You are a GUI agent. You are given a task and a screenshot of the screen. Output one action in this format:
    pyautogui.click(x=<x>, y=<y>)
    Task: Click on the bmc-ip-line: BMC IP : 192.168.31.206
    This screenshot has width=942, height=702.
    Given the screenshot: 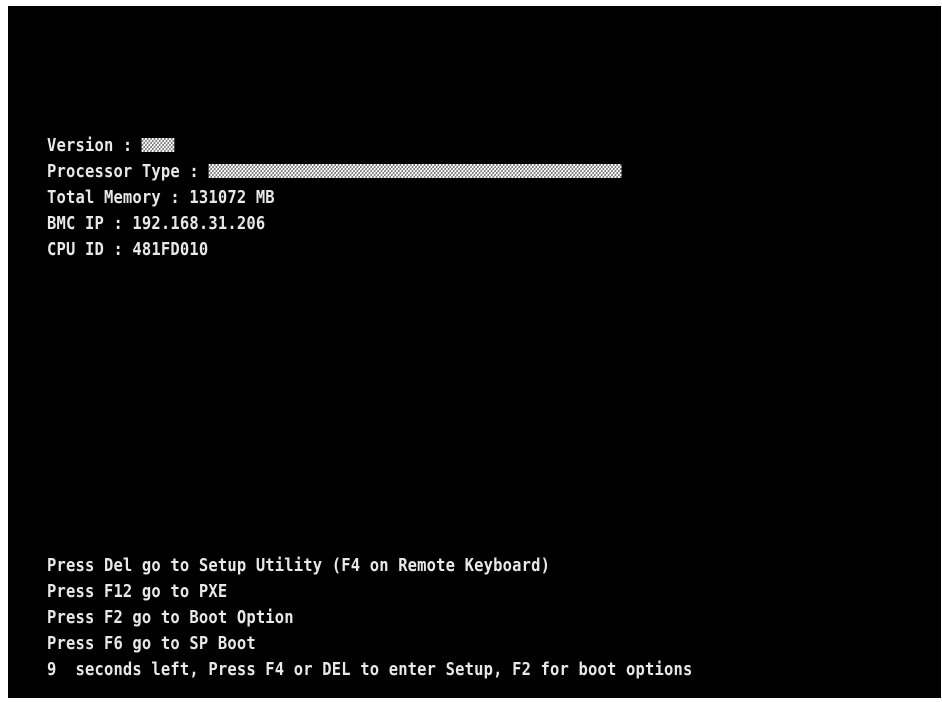 What is the action you would take?
    pyautogui.click(x=156, y=223)
    